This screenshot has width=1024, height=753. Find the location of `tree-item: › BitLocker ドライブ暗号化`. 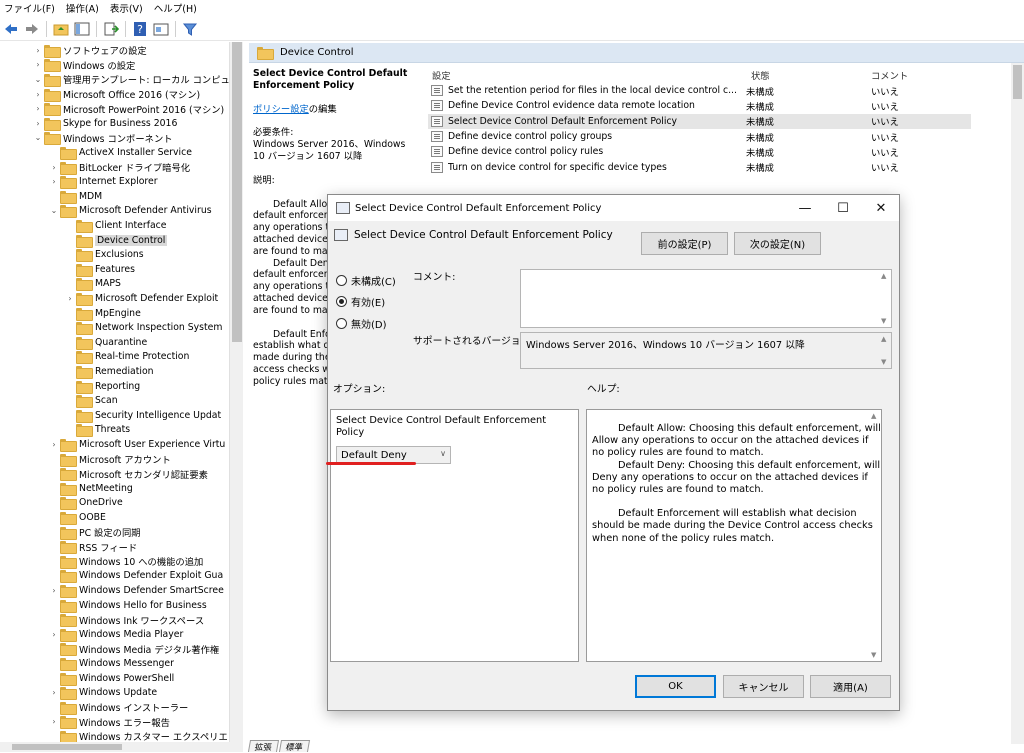

tree-item: › BitLocker ドライブ暗号化 is located at coordinates (119, 167).